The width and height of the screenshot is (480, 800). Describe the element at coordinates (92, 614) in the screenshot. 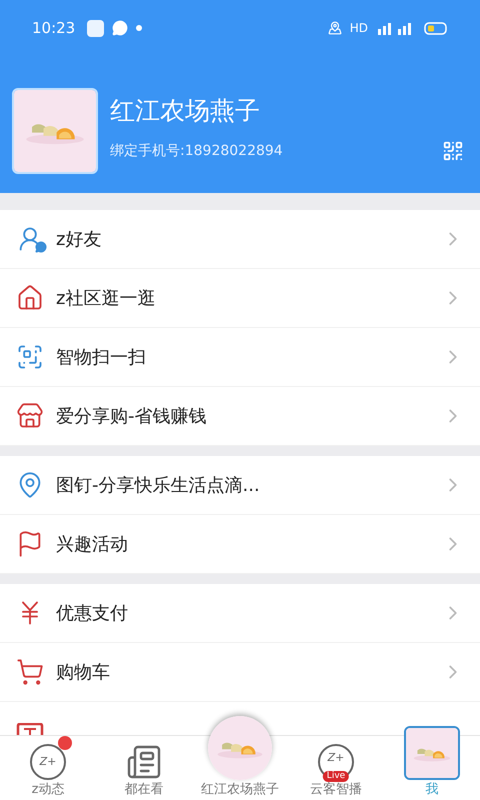

I see `menu-label: 优惠支付` at that location.